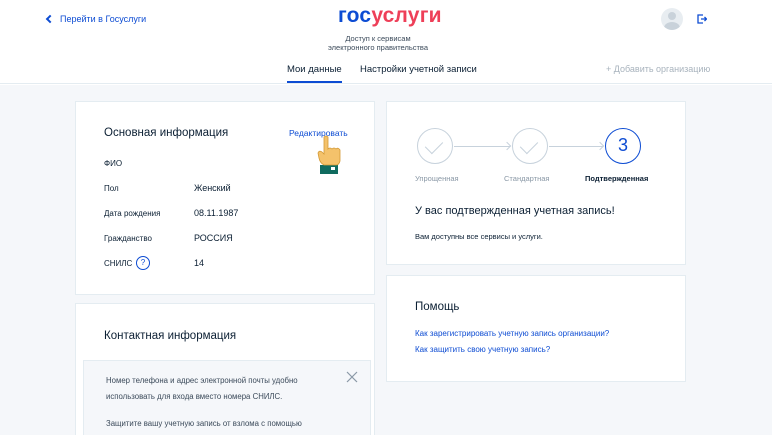 The width and height of the screenshot is (772, 435). What do you see at coordinates (199, 263) in the screenshot?
I see `snils-value: 14` at bounding box center [199, 263].